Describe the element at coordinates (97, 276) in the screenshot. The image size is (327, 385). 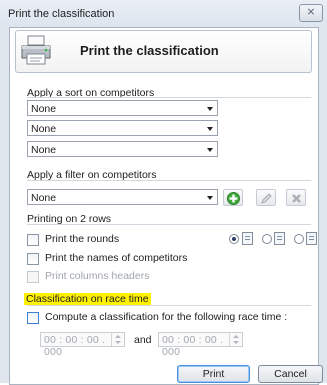
I see `print-headers-label: Print columns headers` at that location.